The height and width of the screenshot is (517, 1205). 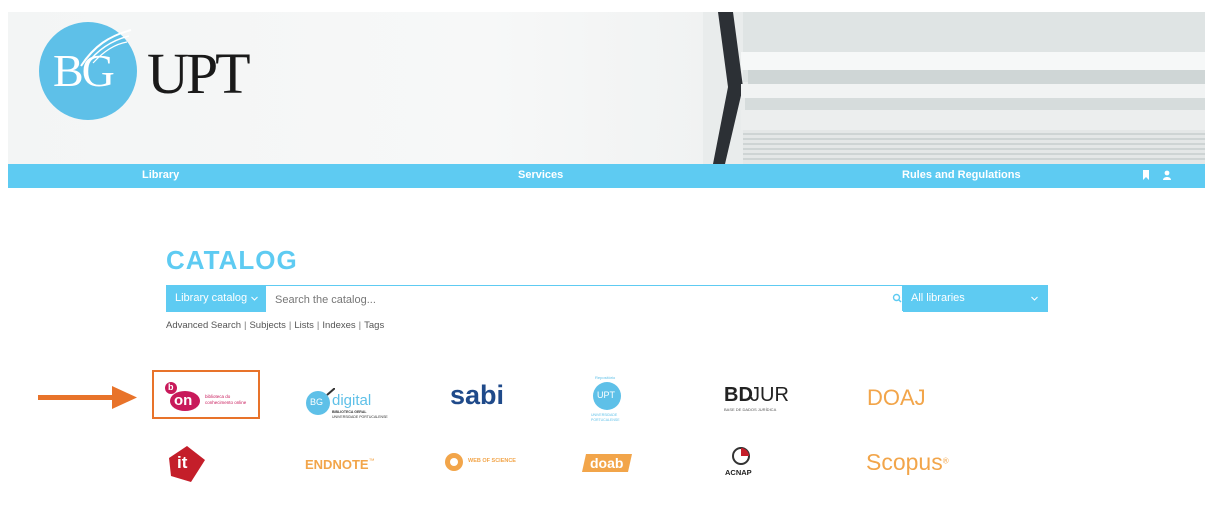 What do you see at coordinates (84, 70) in the screenshot?
I see `logo-bg-text: BG` at bounding box center [84, 70].